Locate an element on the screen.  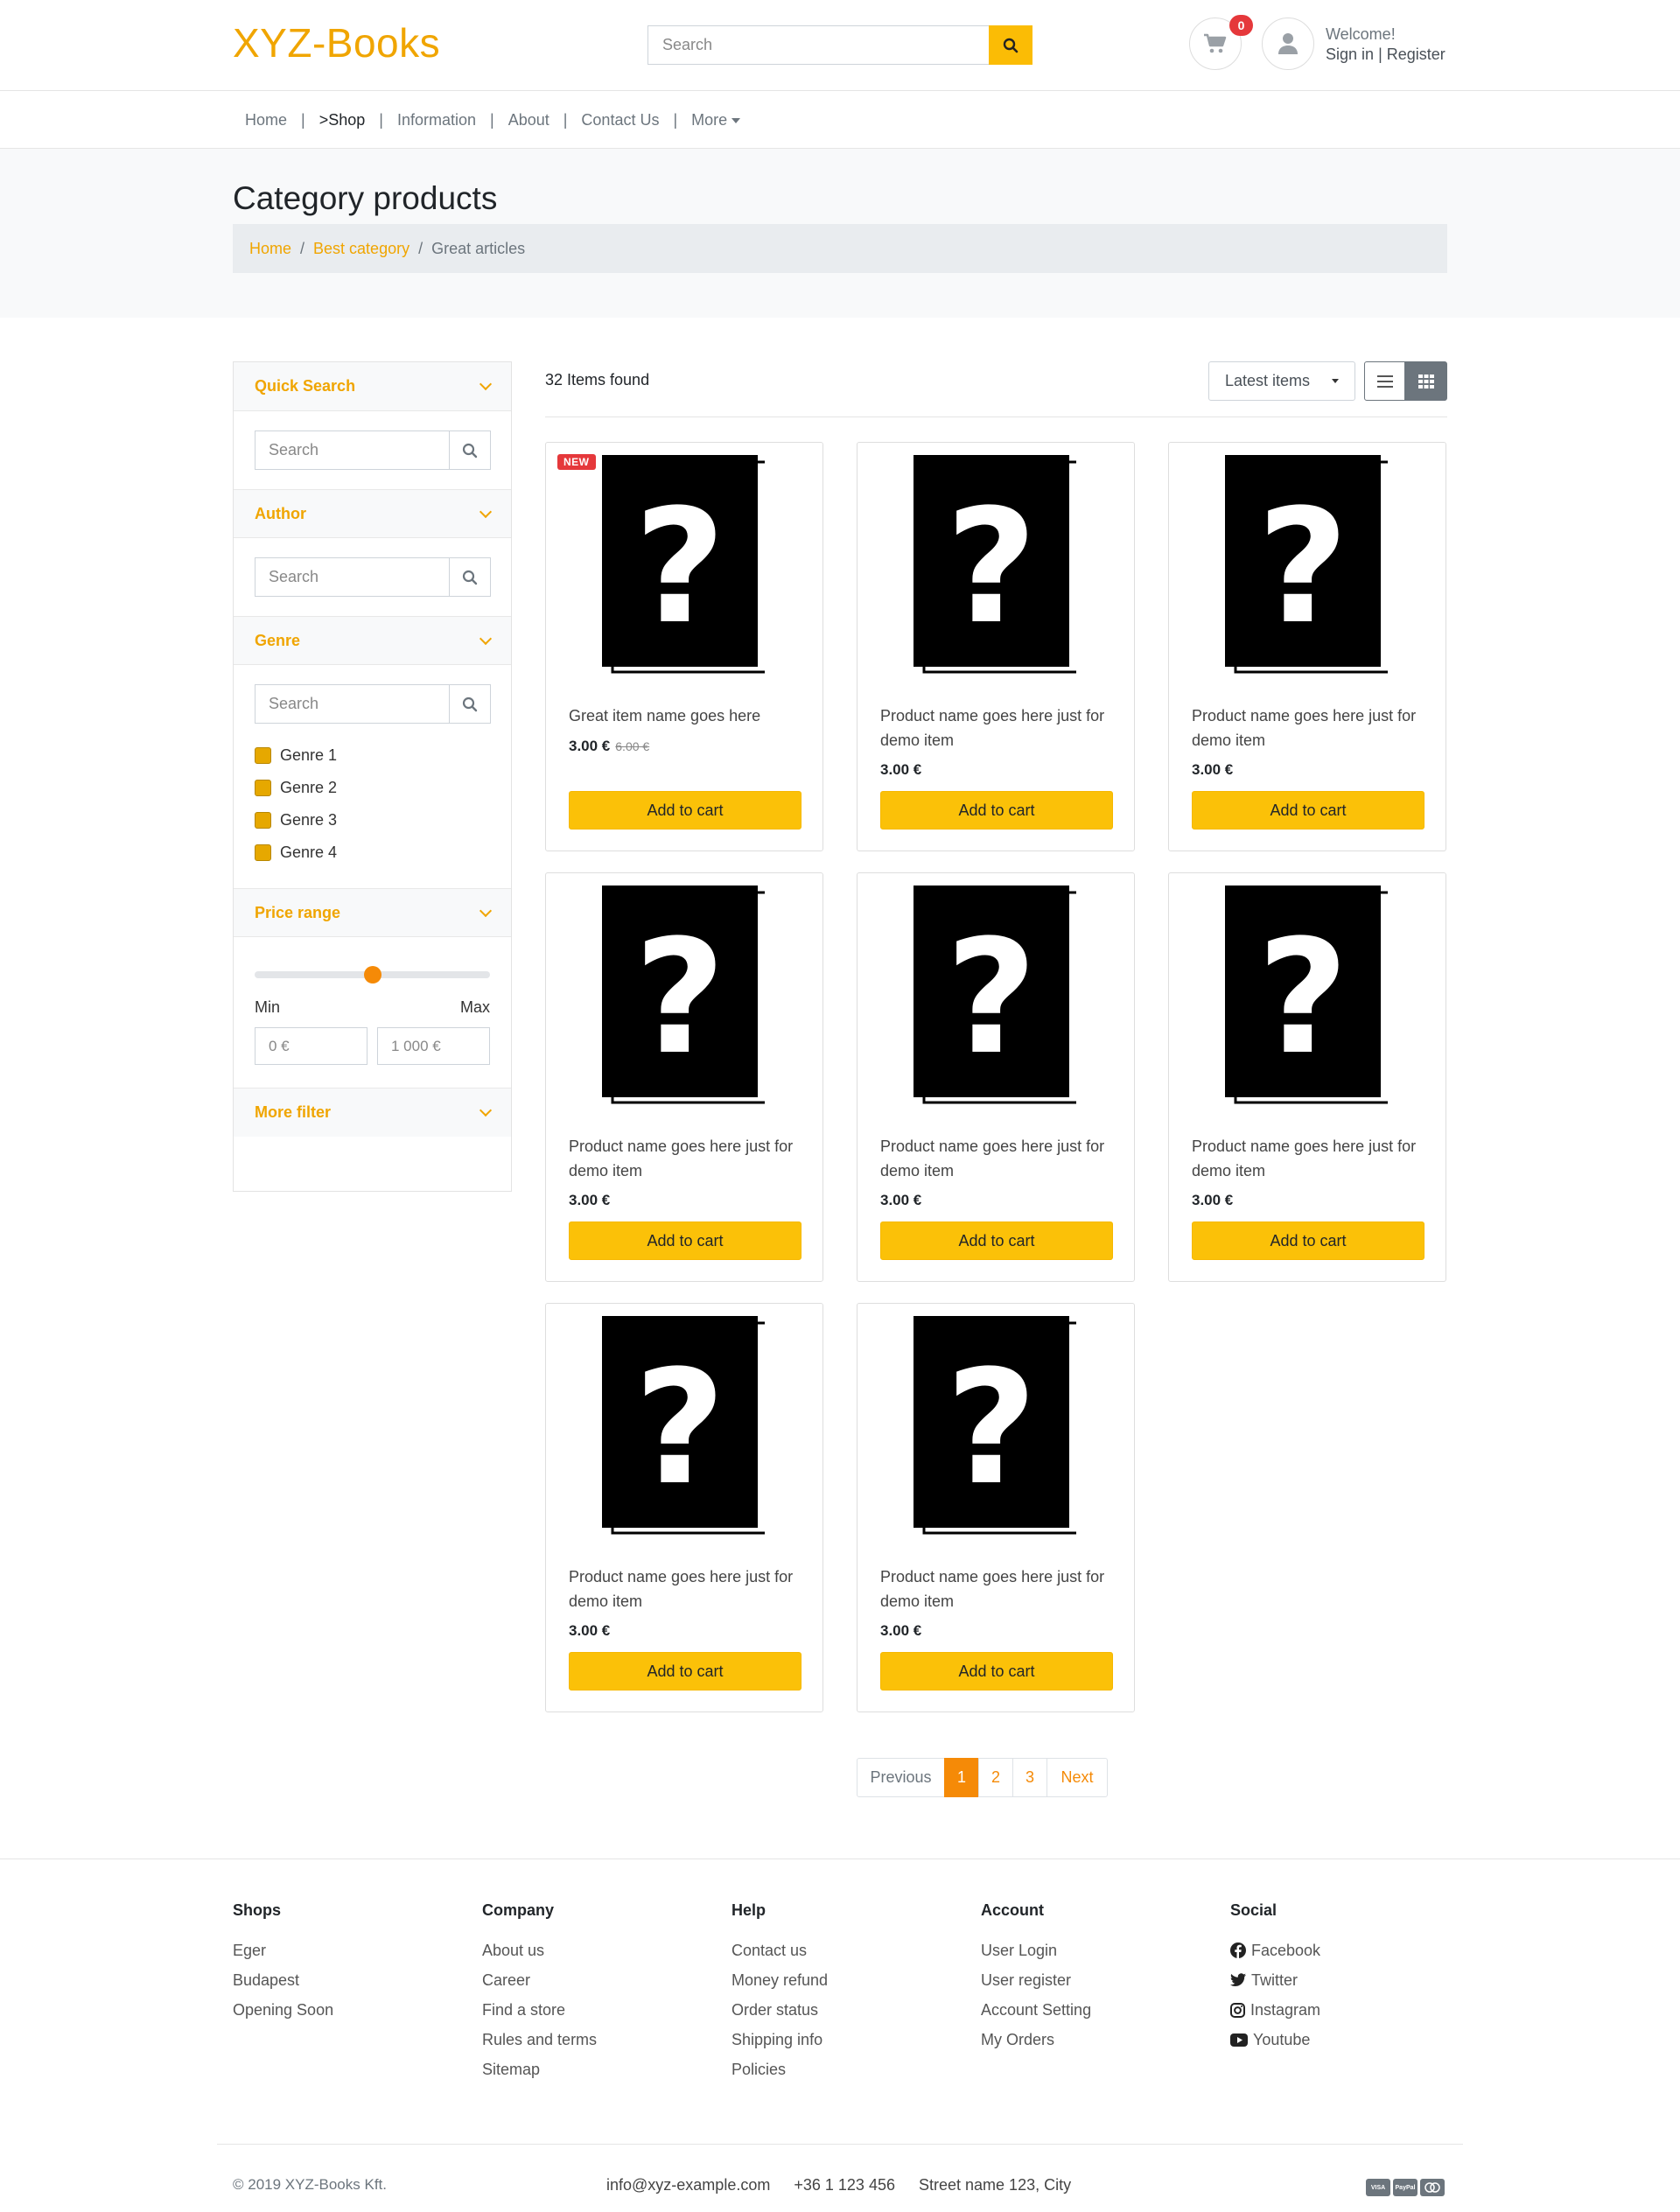
quick-search-button is located at coordinates (470, 450).